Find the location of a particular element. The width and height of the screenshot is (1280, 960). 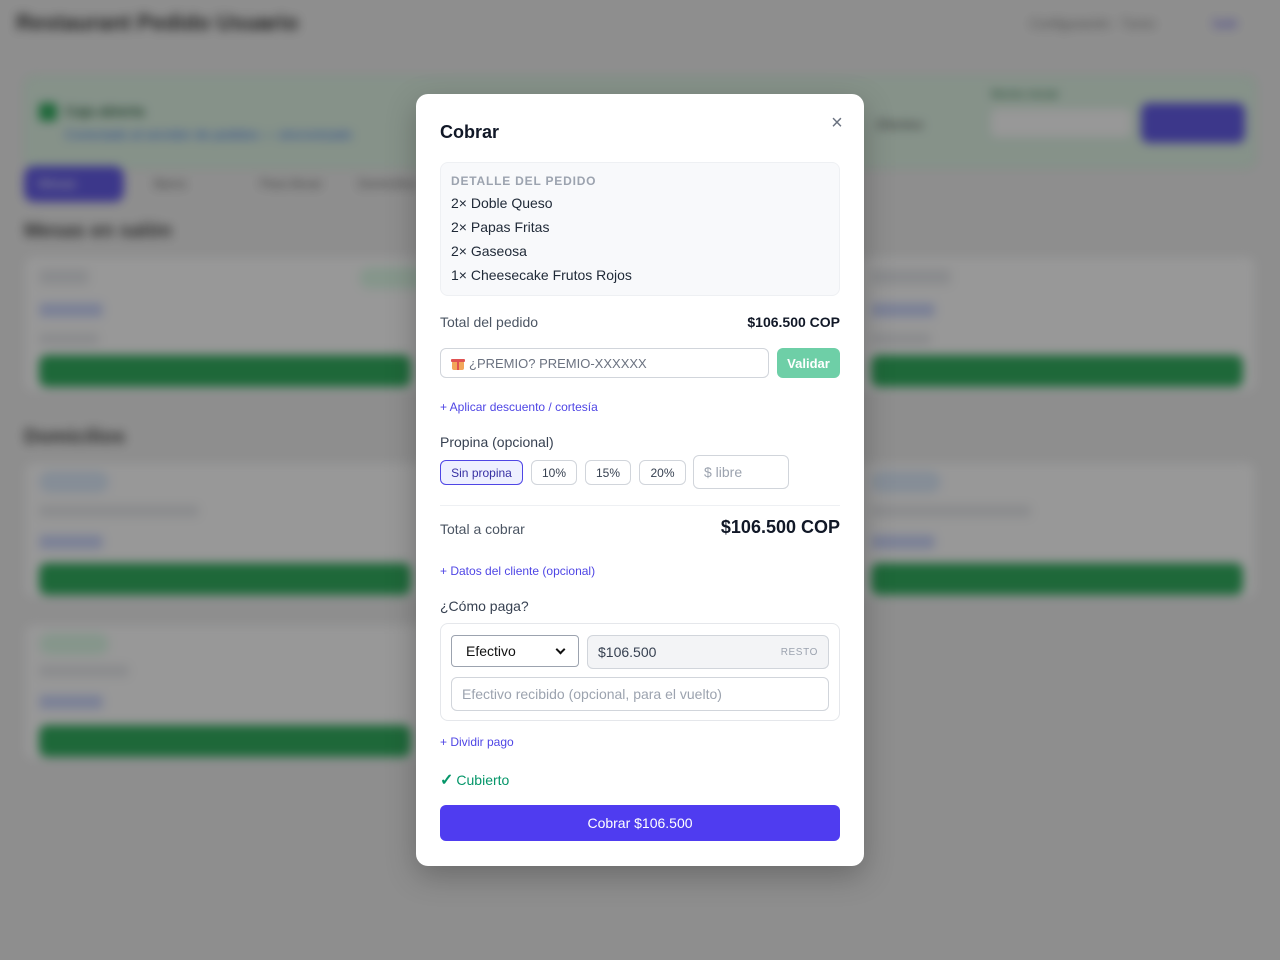

payment-method-select: Efectivo is located at coordinates (515, 651).